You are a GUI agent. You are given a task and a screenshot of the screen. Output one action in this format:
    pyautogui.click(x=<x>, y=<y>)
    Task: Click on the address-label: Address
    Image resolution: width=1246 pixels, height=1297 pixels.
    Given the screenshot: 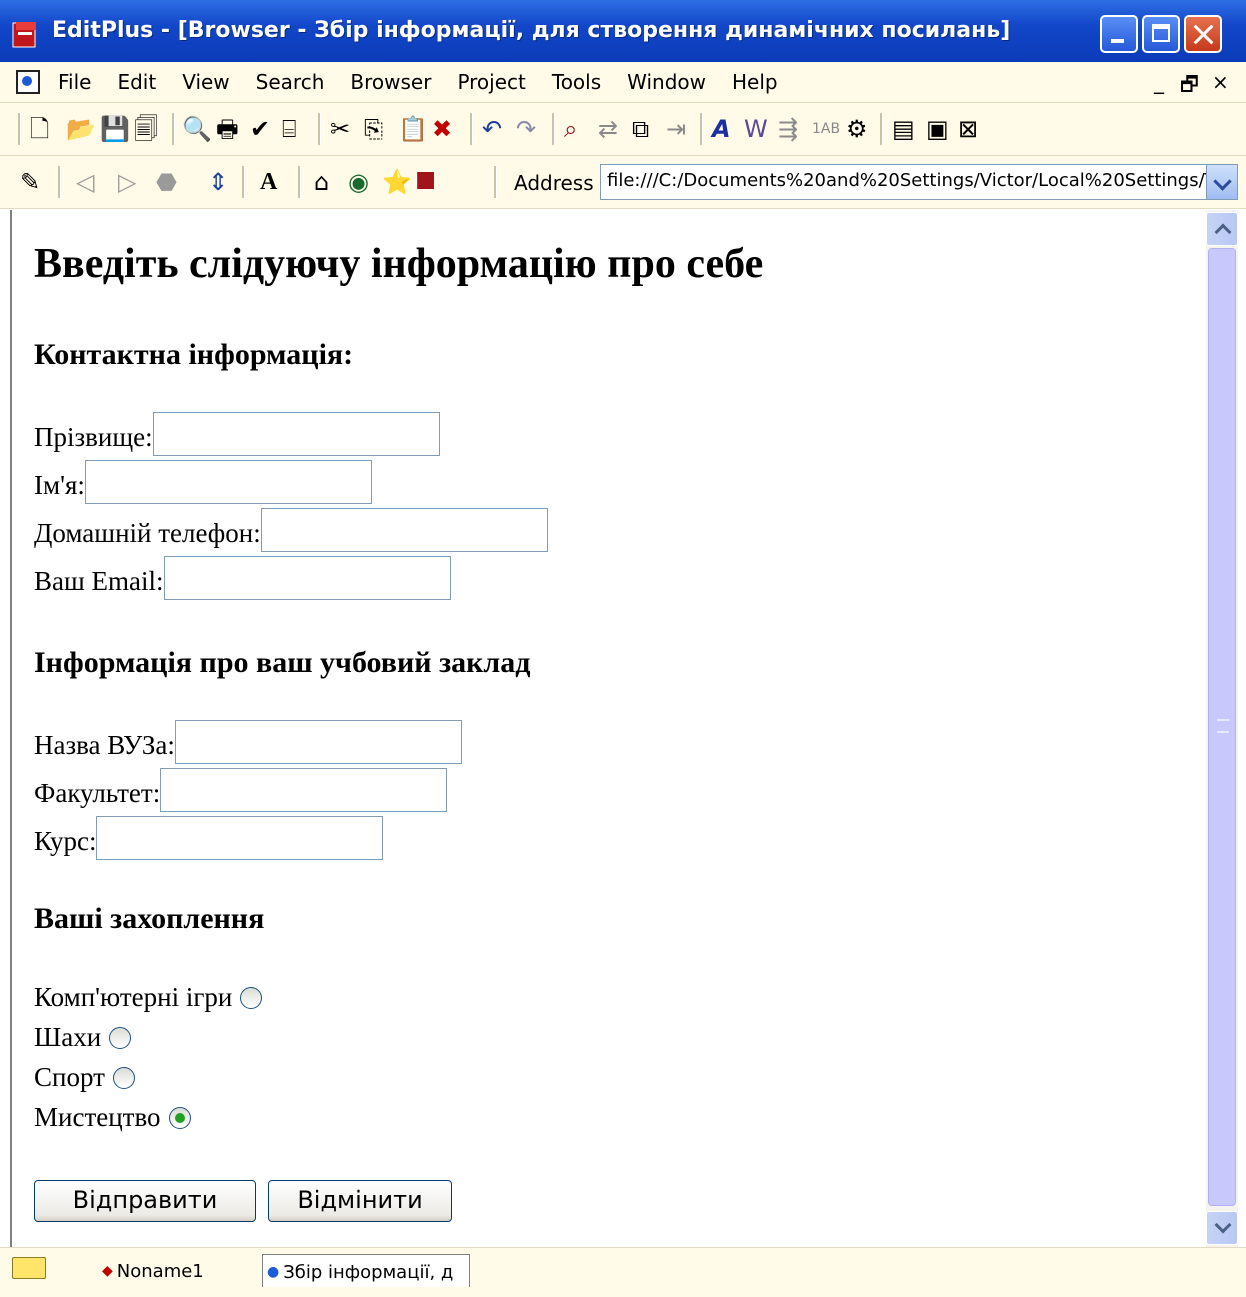 What is the action you would take?
    pyautogui.click(x=554, y=183)
    